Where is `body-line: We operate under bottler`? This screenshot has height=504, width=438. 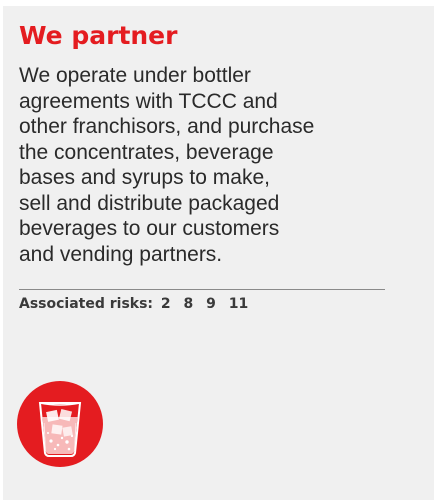
body-line: We operate under bottler is located at coordinates (135, 75).